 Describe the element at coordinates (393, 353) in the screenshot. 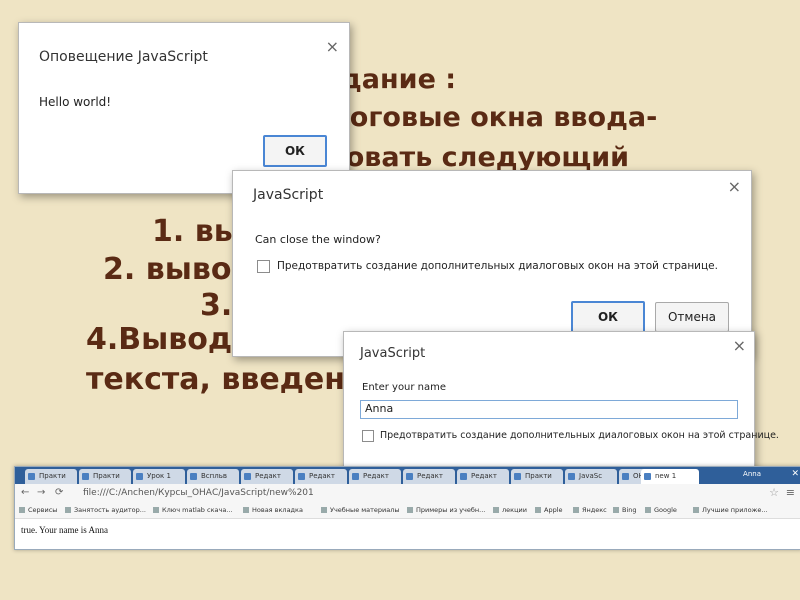

I see `prompt-title: JavaScript` at that location.